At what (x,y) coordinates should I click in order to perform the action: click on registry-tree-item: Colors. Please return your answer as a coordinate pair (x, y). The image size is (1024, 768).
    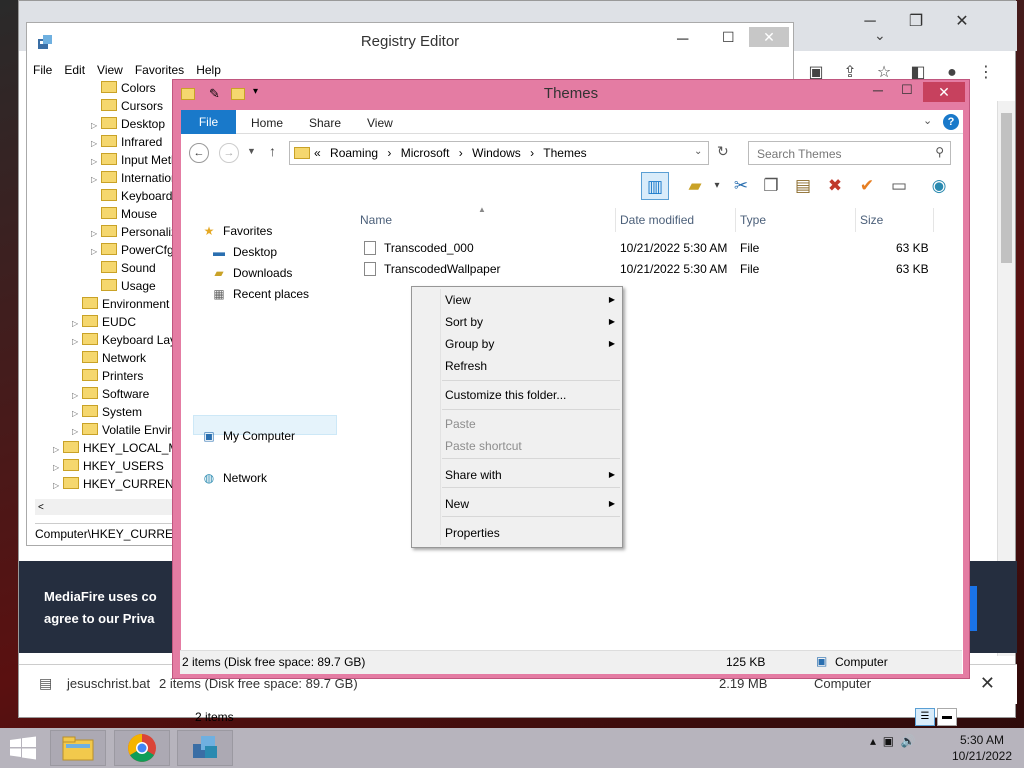
    Looking at the image, I should click on (123, 88).